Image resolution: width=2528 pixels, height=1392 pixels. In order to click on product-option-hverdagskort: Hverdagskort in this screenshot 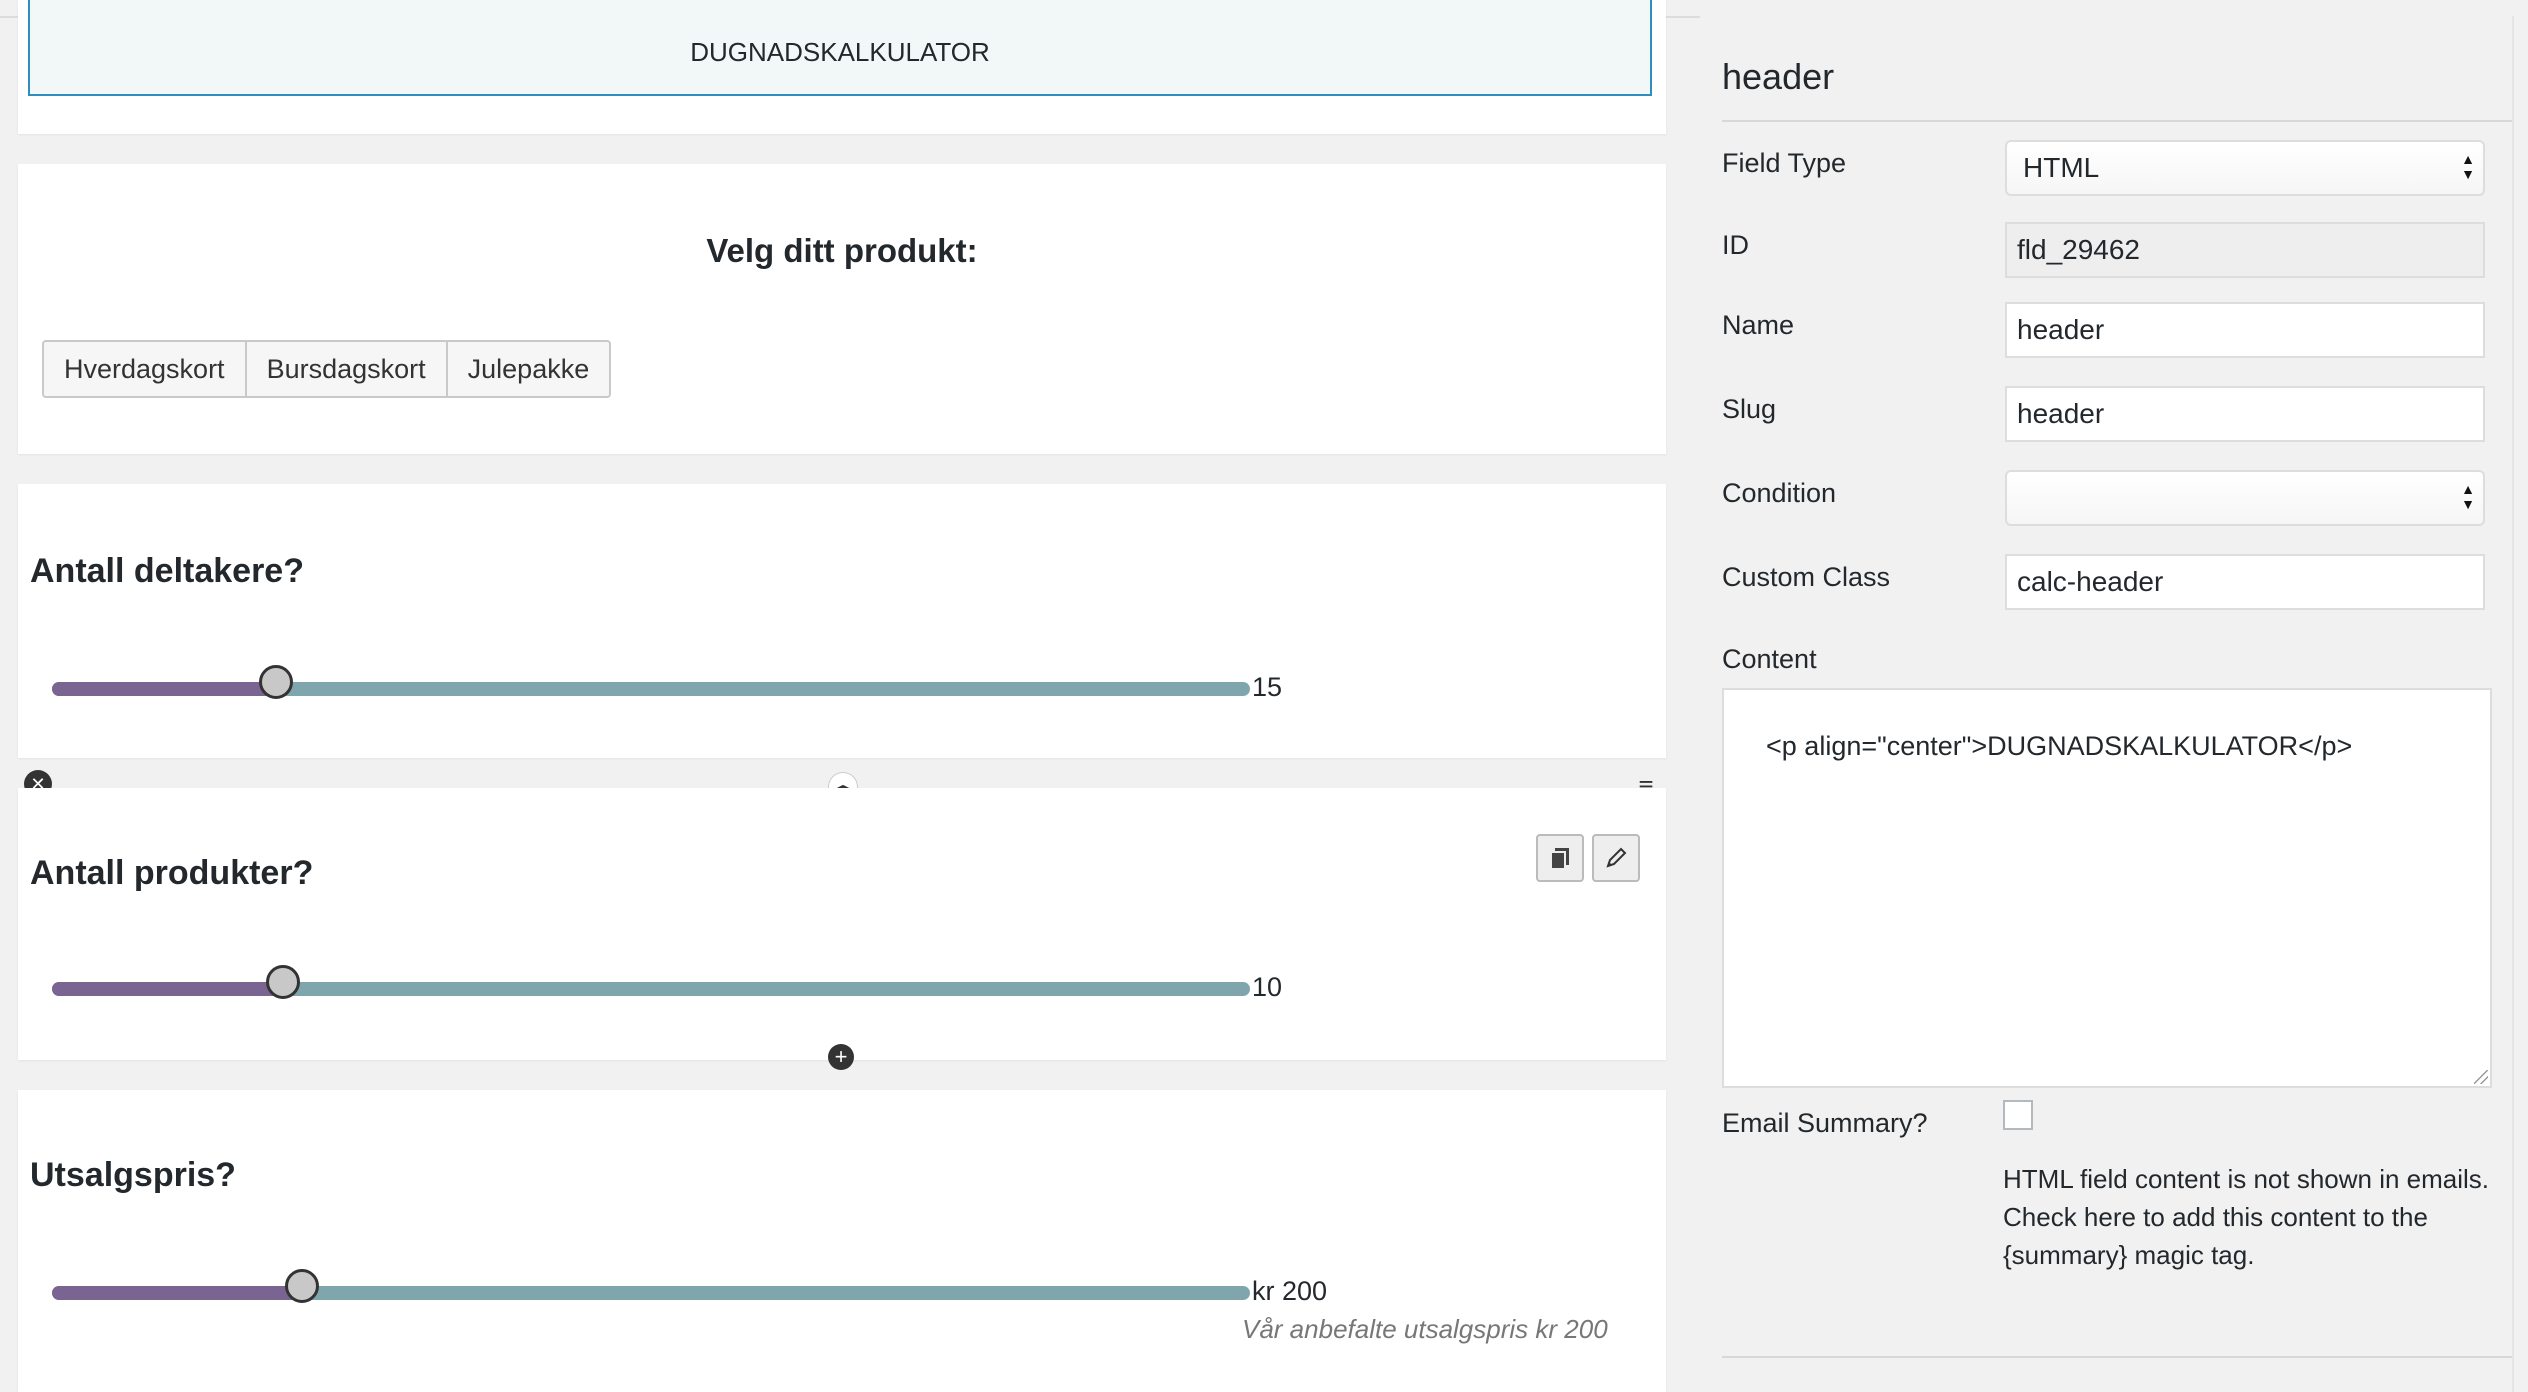, I will do `click(145, 369)`.